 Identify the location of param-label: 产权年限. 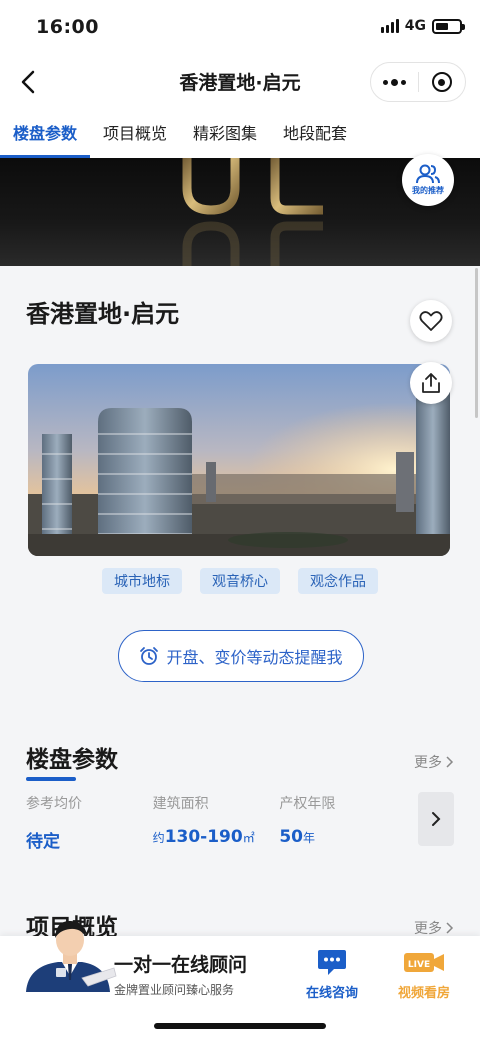
(307, 804).